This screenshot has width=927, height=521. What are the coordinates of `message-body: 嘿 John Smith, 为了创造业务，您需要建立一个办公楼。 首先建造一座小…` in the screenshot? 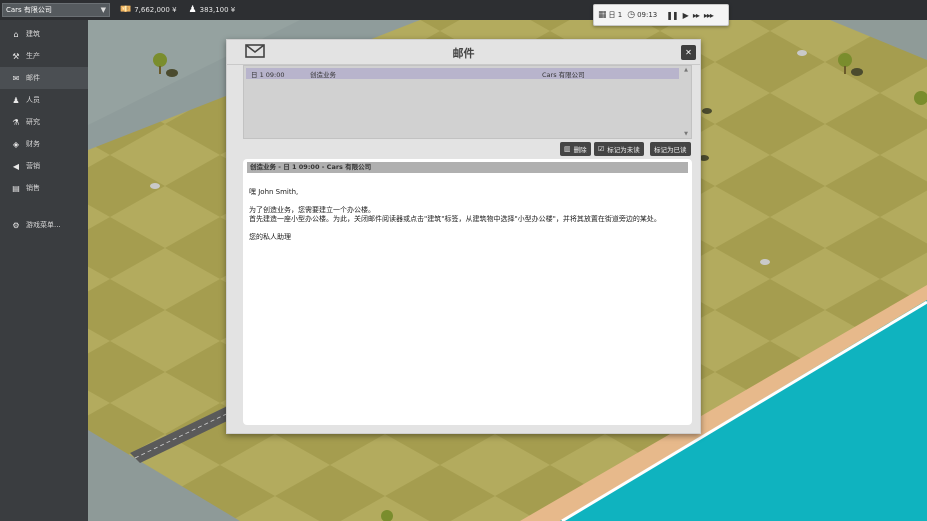 It's located at (467, 215).